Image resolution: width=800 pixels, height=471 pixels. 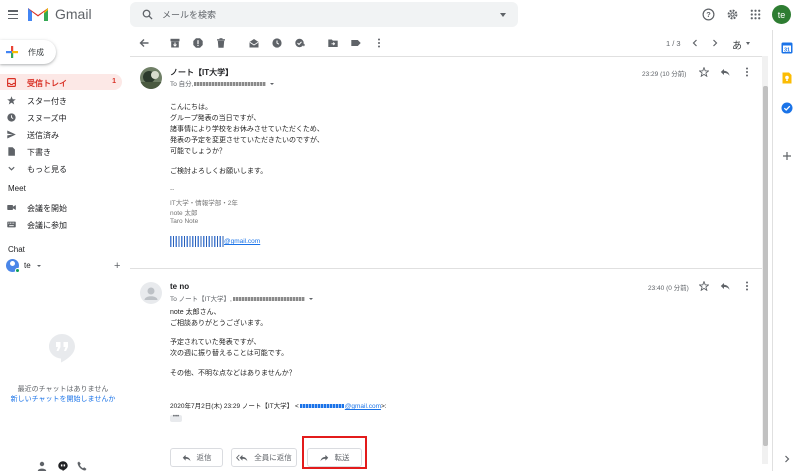 I want to click on sender-avatar-photo, so click(x=151, y=78).